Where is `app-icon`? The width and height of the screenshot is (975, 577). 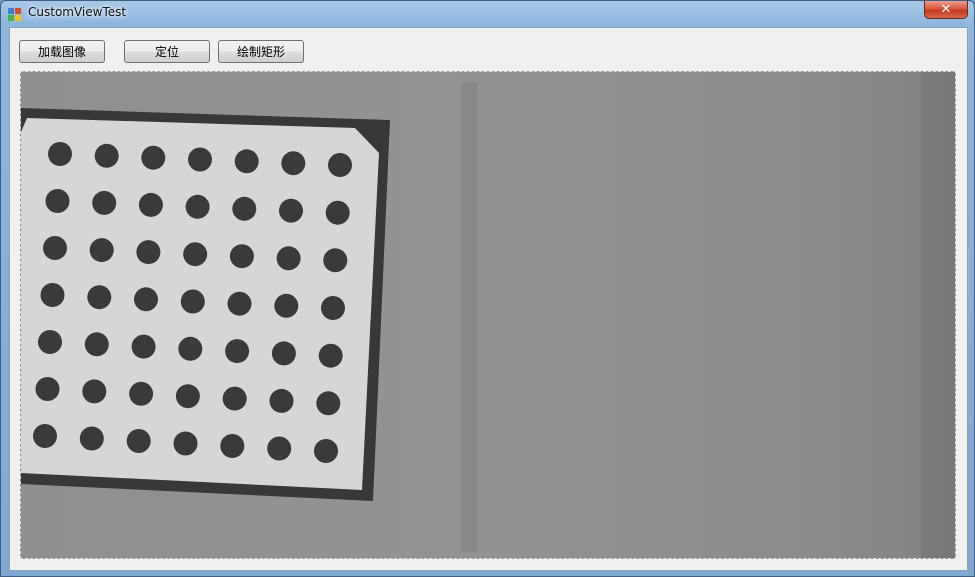
app-icon is located at coordinates (14, 14).